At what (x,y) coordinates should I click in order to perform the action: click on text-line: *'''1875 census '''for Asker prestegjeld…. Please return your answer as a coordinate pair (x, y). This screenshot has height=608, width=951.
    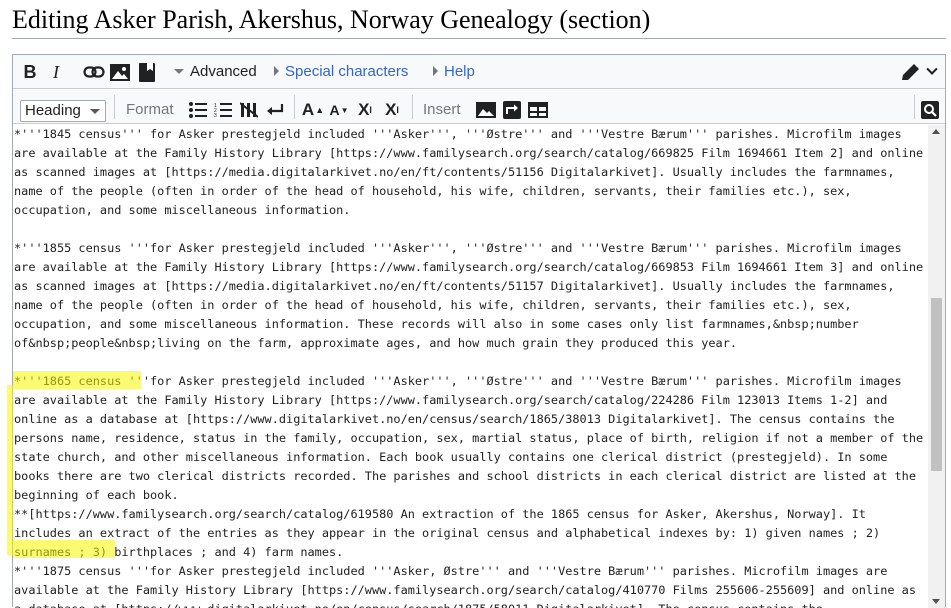
    Looking at the image, I should click on (451, 571).